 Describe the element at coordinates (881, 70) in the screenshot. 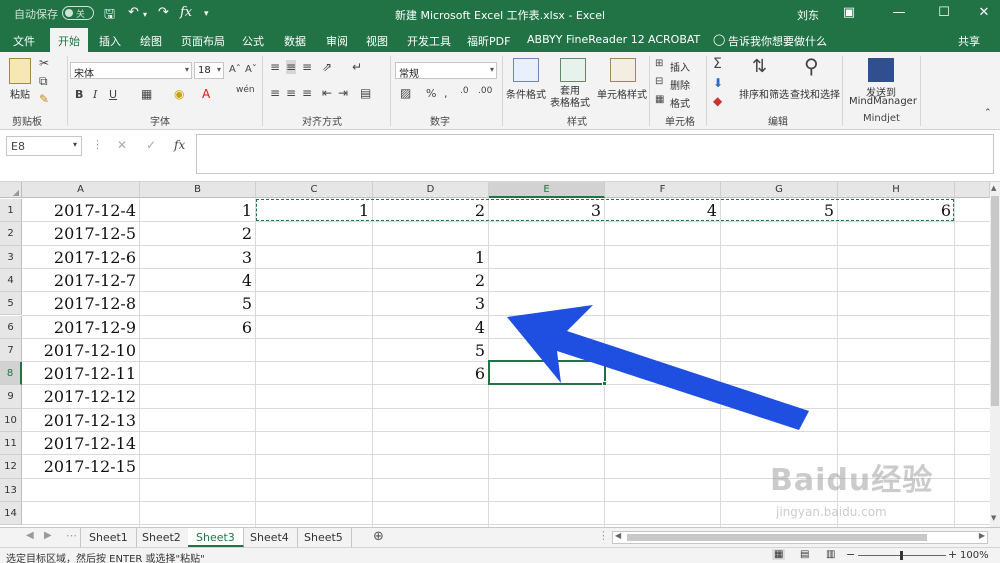

I see `mindmanager-icon` at that location.